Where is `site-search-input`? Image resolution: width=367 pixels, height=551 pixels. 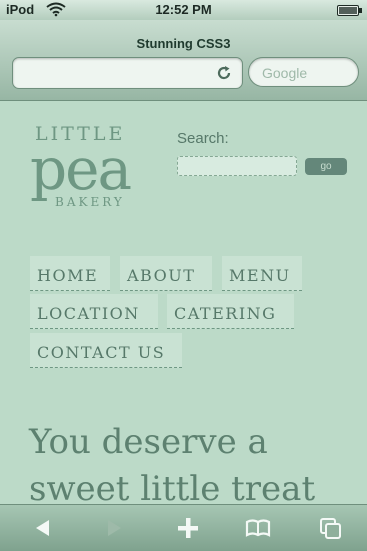
site-search-input is located at coordinates (237, 166).